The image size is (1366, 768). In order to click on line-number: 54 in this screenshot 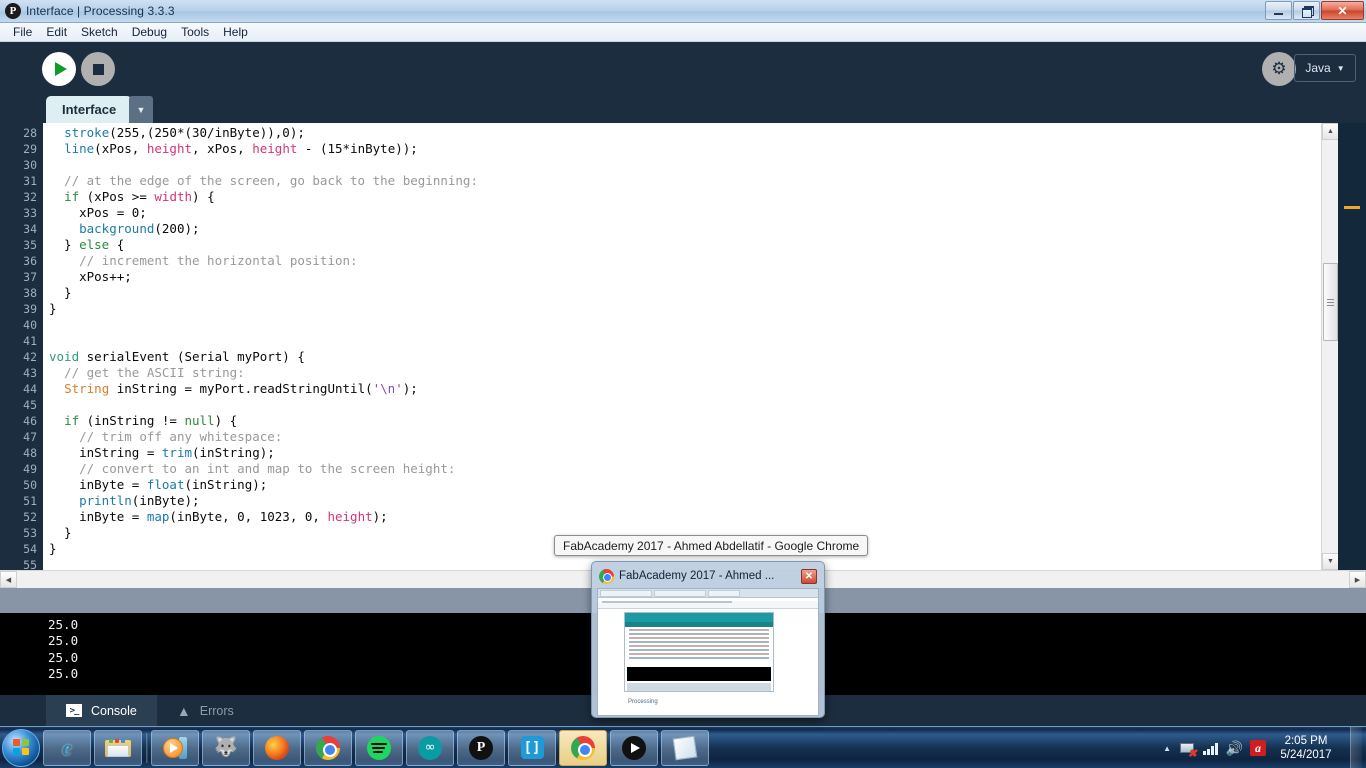, I will do `click(30, 549)`.